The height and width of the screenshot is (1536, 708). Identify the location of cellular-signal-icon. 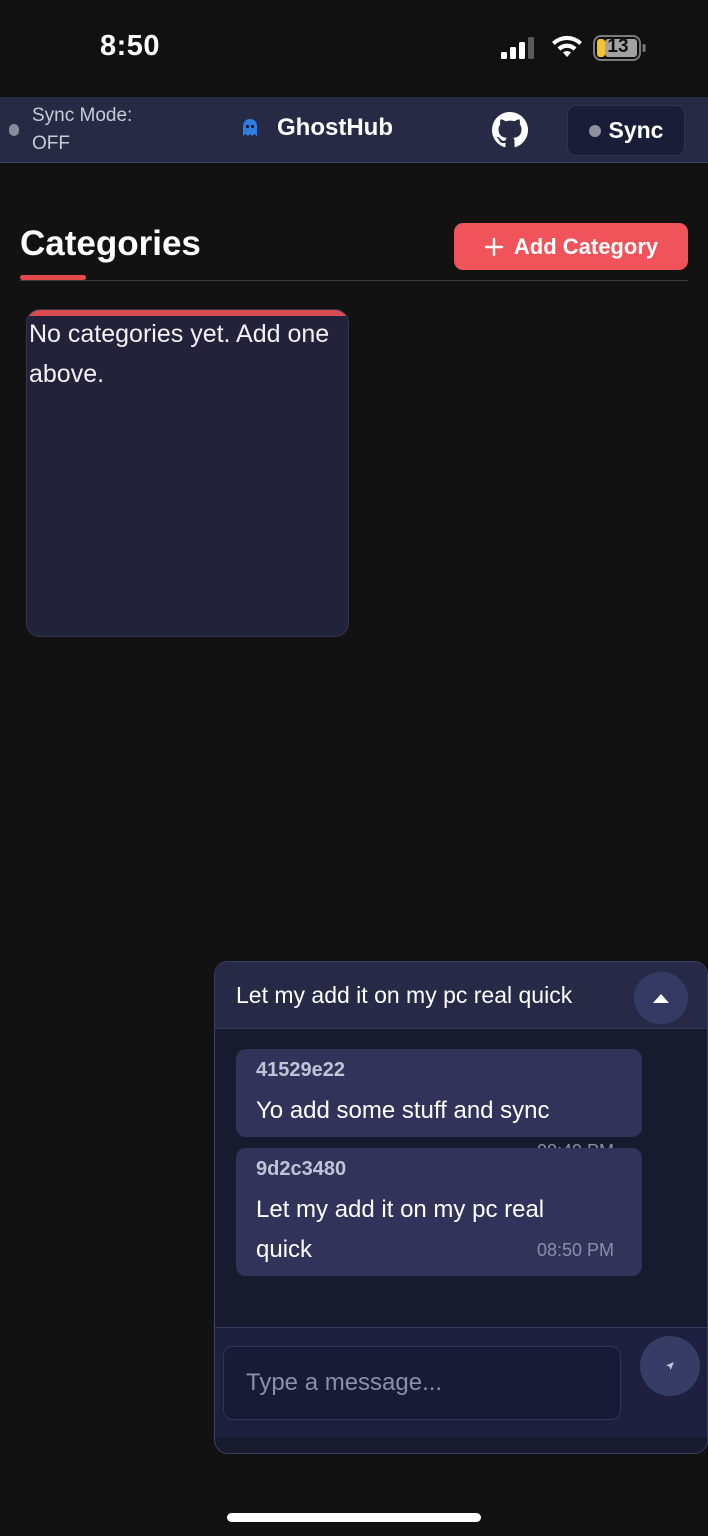
(517, 48).